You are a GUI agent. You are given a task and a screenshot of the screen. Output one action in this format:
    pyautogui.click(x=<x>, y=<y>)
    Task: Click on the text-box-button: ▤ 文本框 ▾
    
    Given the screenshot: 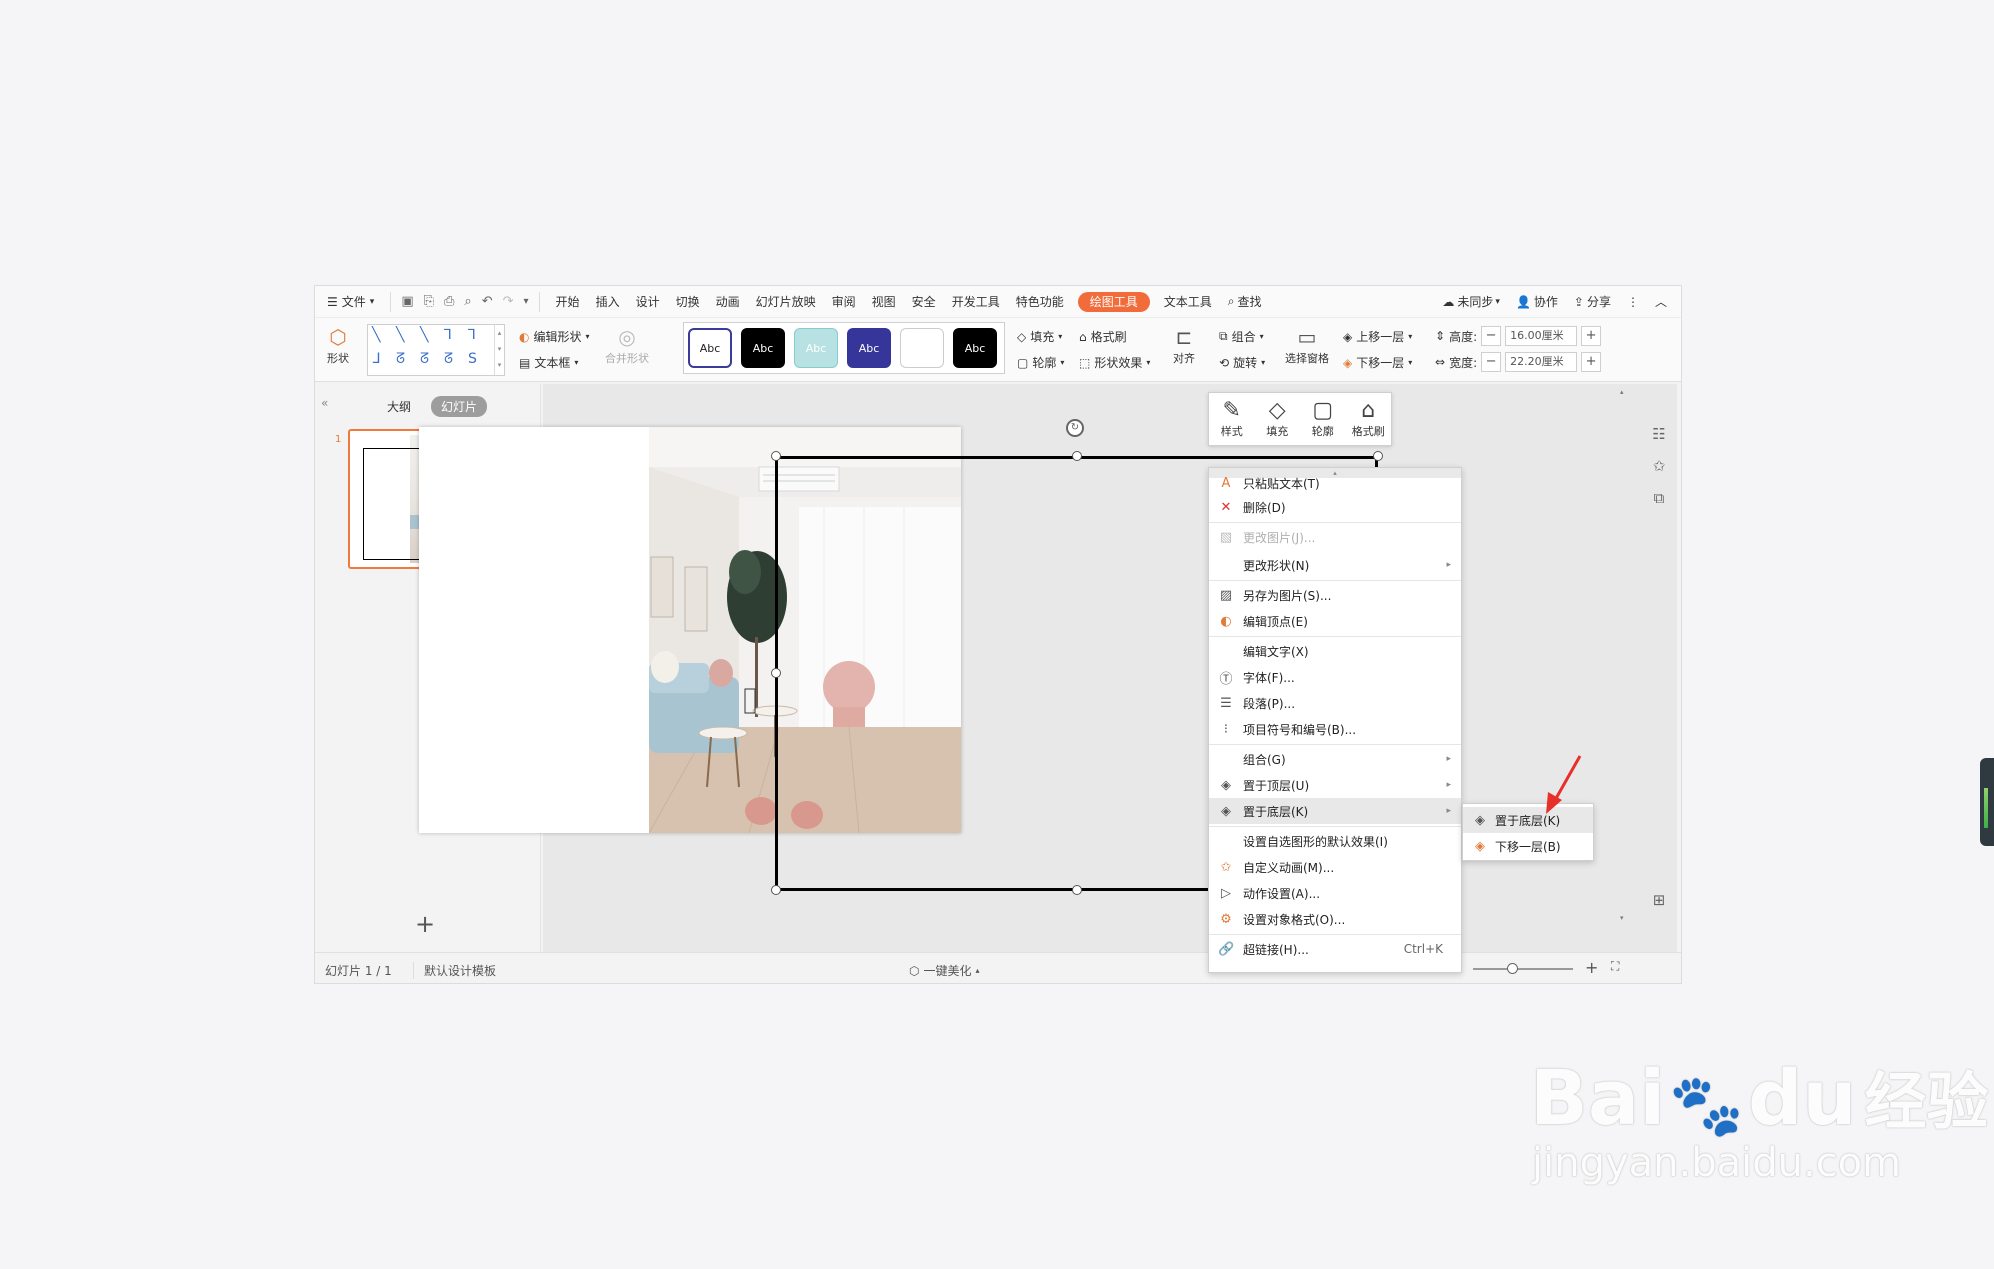 What is the action you would take?
    pyautogui.click(x=548, y=362)
    